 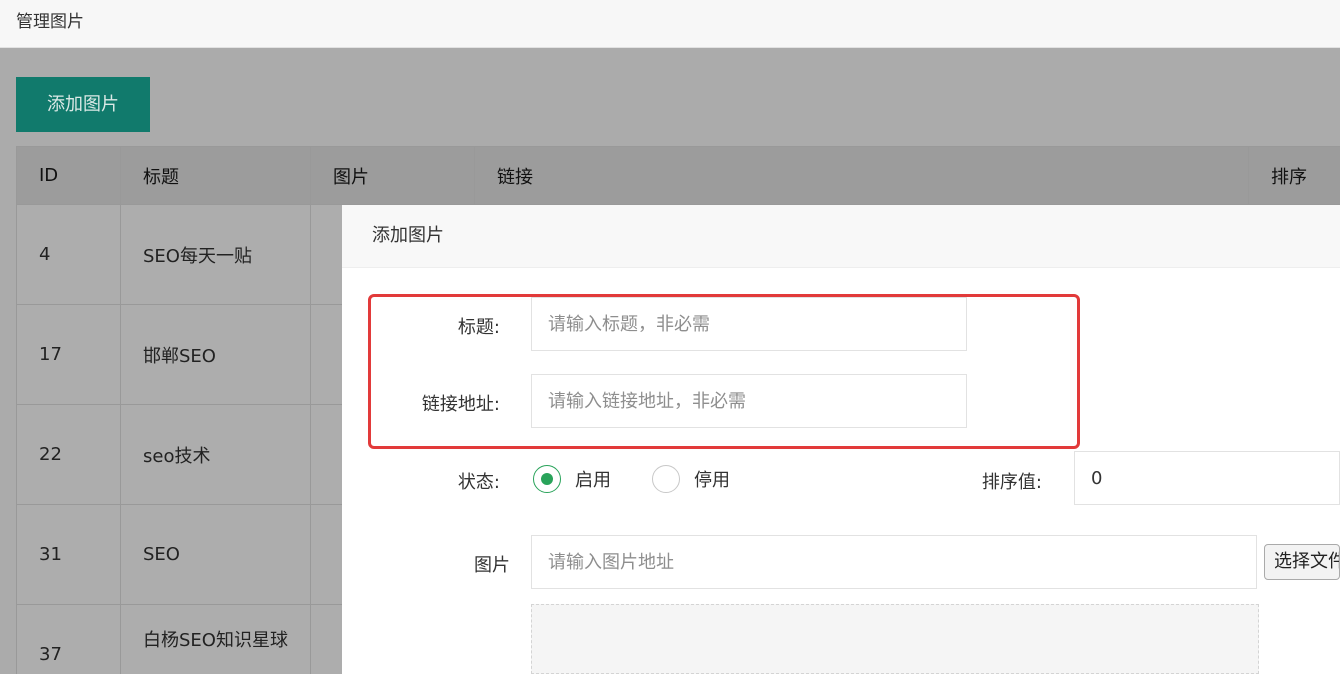 What do you see at coordinates (392, 175) in the screenshot?
I see `column-header-image: 图片` at bounding box center [392, 175].